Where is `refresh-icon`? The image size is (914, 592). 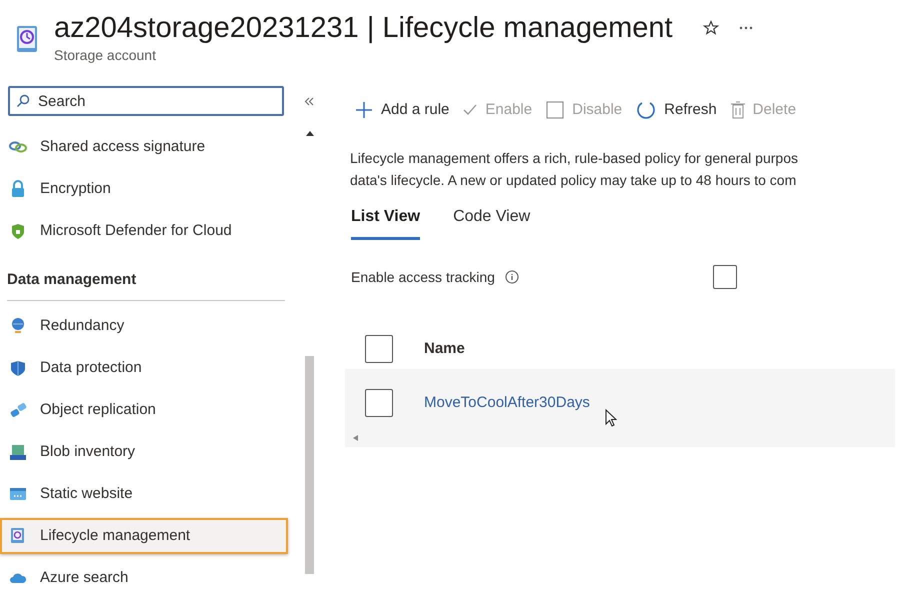
refresh-icon is located at coordinates (646, 110).